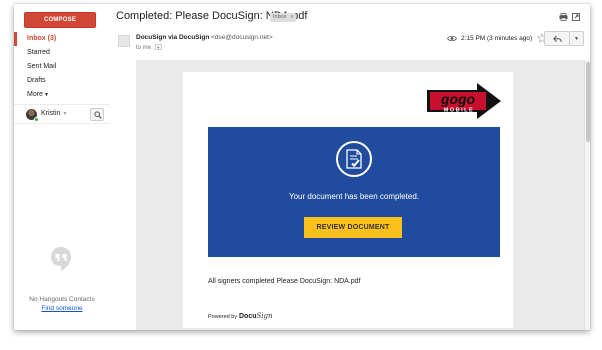 The height and width of the screenshot is (350, 602). Describe the element at coordinates (144, 48) in the screenshot. I see `recipient-text: to me` at that location.